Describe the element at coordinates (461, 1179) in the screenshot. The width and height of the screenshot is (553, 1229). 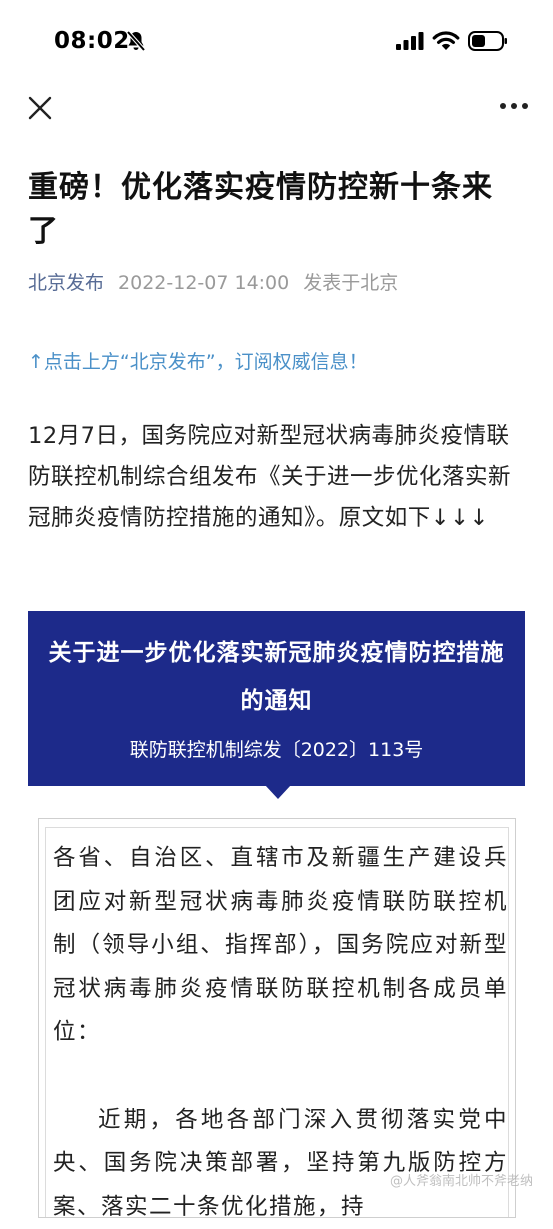
I see `watermark: @人斧翁南北帅不斧老纳` at that location.